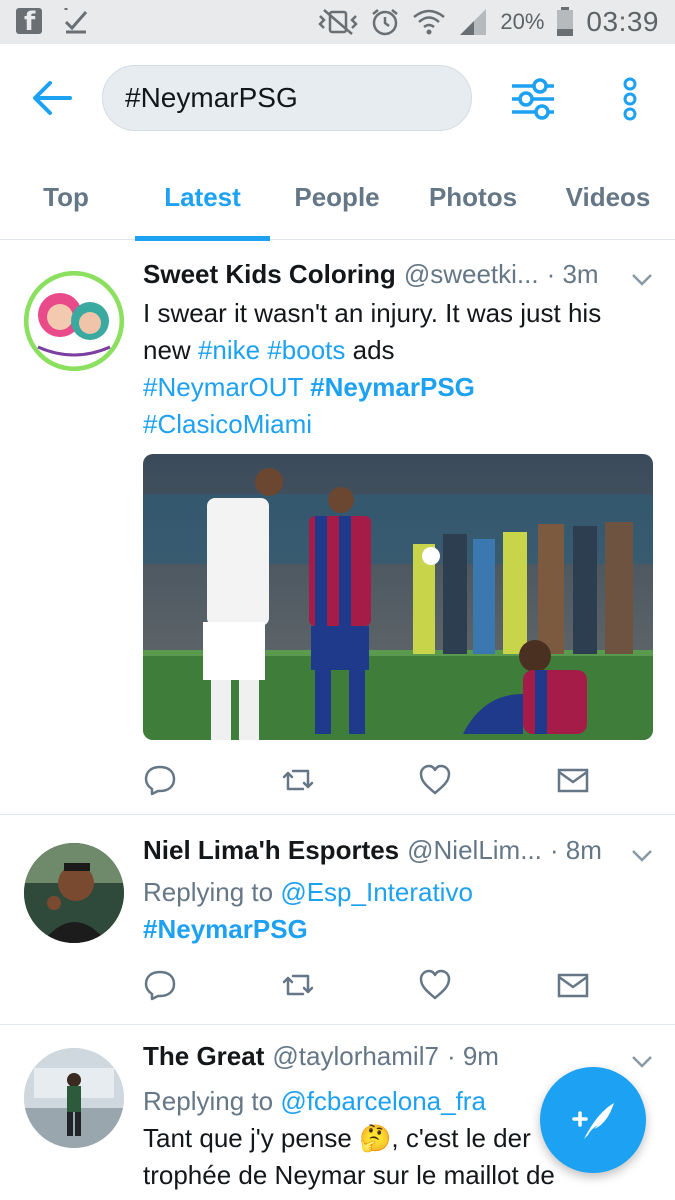 Image resolution: width=675 pixels, height=1200 pixels. What do you see at coordinates (398, 911) in the screenshot?
I see `tweet-text: Replying to @Esp_Interativo #NeymarPSG` at bounding box center [398, 911].